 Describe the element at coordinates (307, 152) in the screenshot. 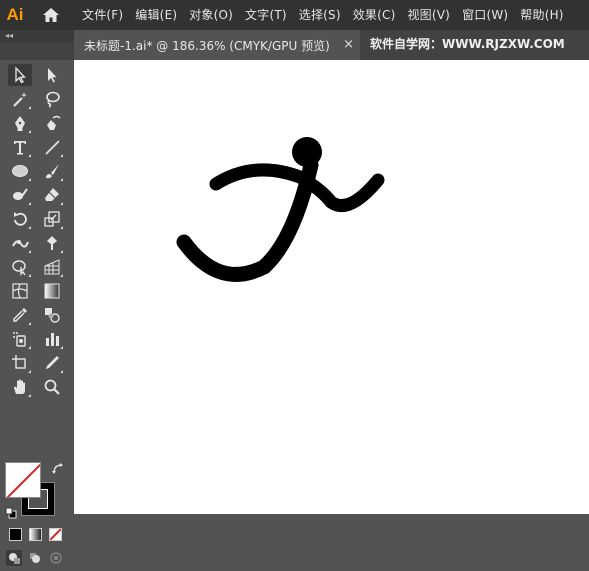

I see `head-circle` at that location.